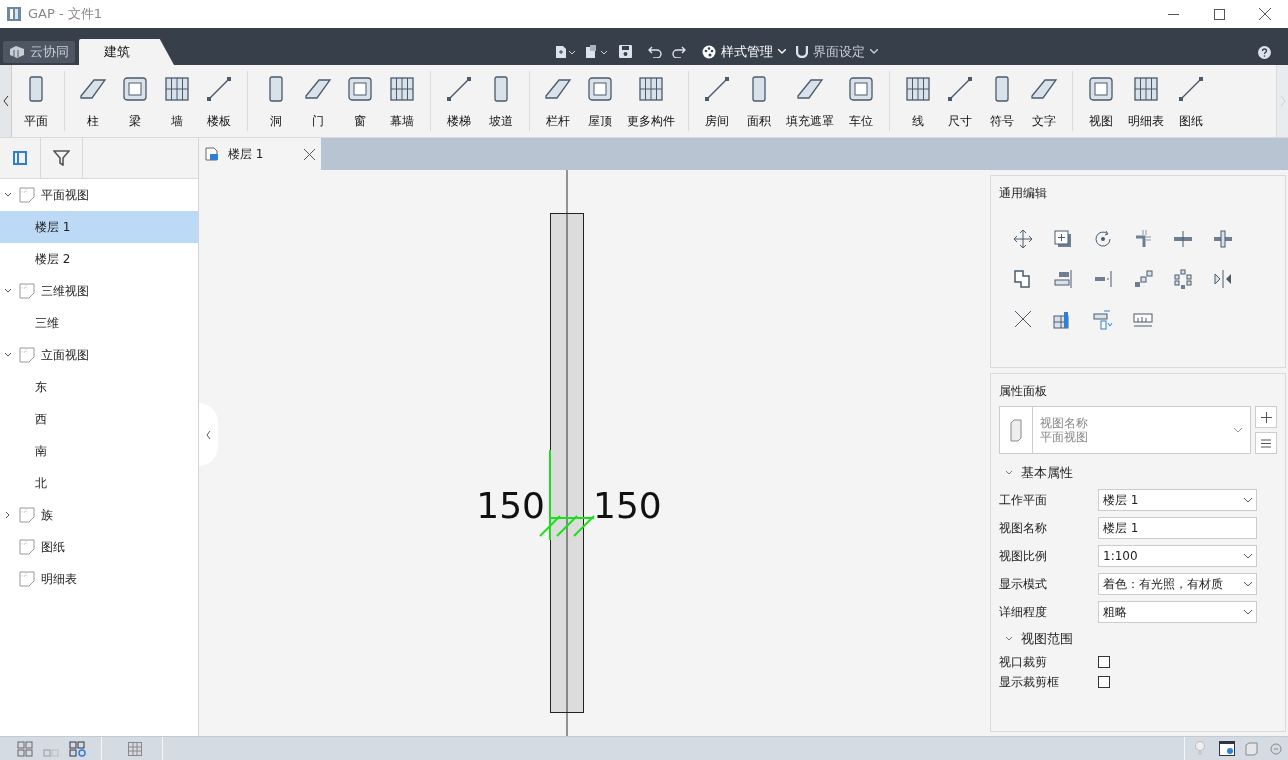 The height and width of the screenshot is (760, 1288). What do you see at coordinates (861, 101) in the screenshot?
I see `ribbon-tool: 车位` at bounding box center [861, 101].